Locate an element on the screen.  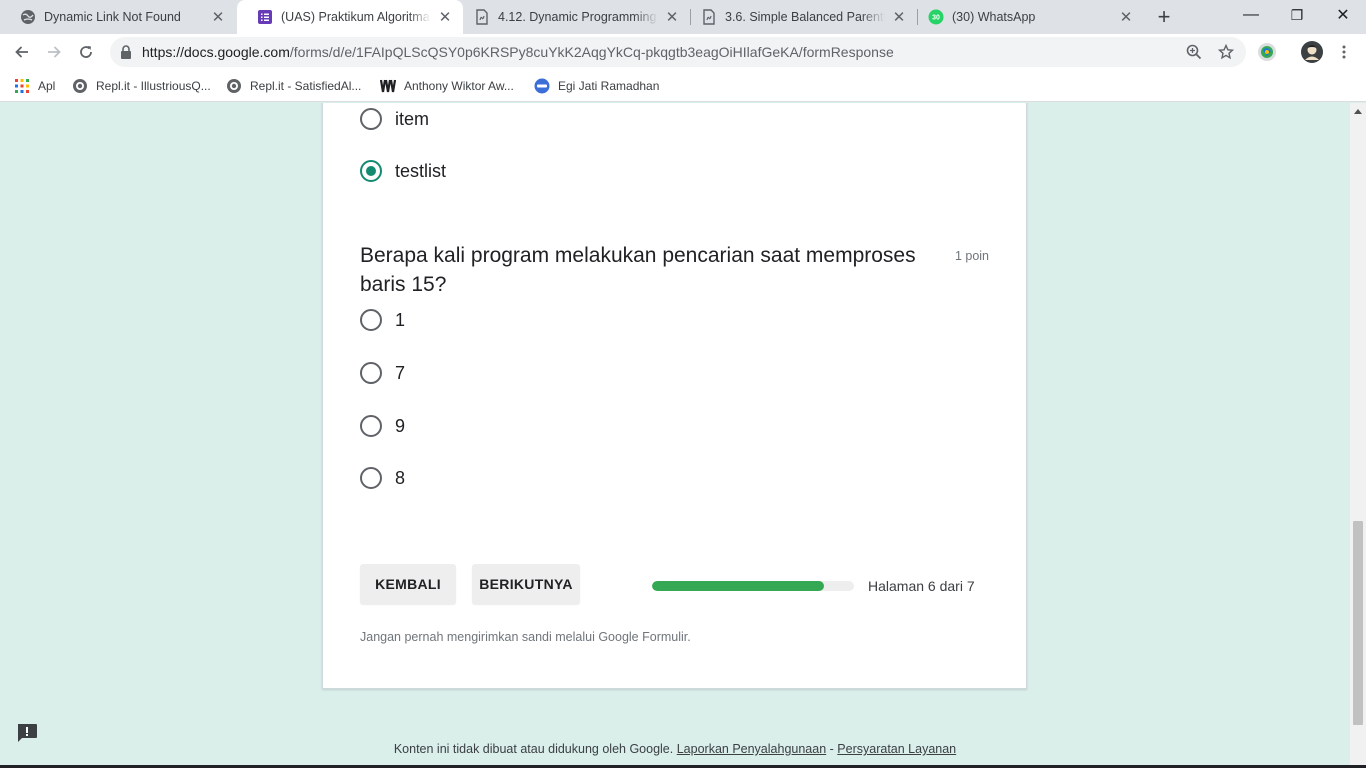
zoom-icon is located at coordinates (1194, 52).